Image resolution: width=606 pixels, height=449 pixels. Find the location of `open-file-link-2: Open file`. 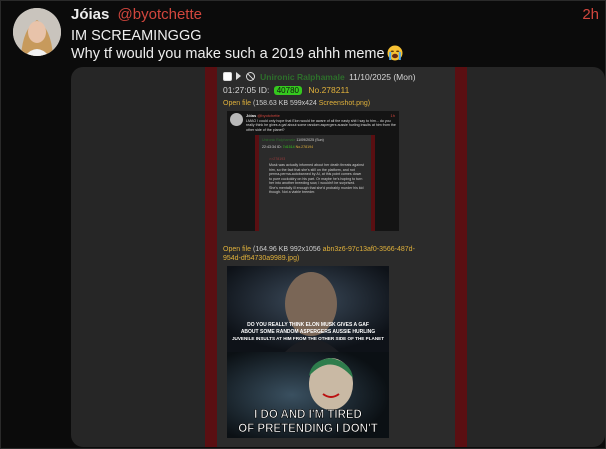

open-file-link-2: Open file is located at coordinates (237, 249).